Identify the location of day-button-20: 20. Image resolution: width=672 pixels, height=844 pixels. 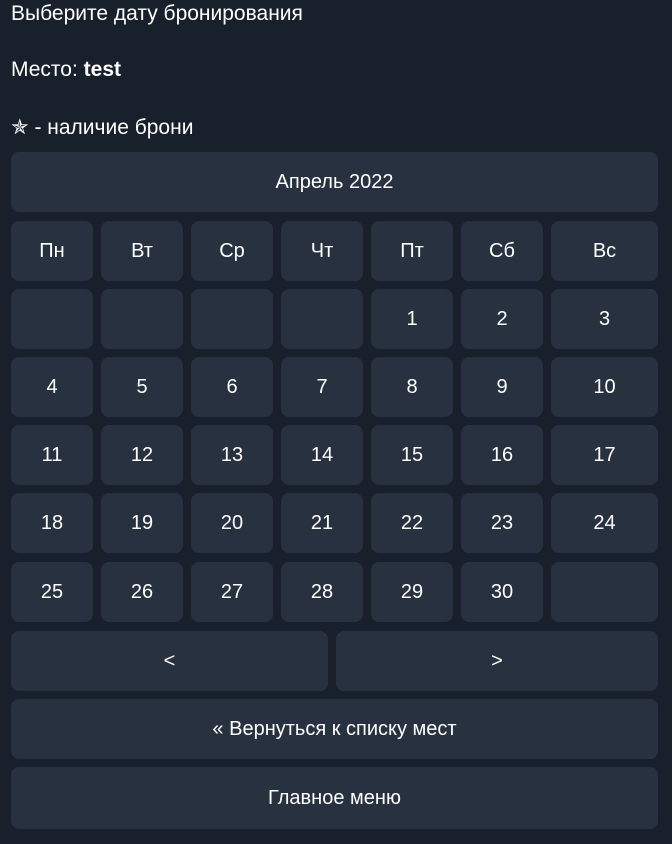
(232, 523).